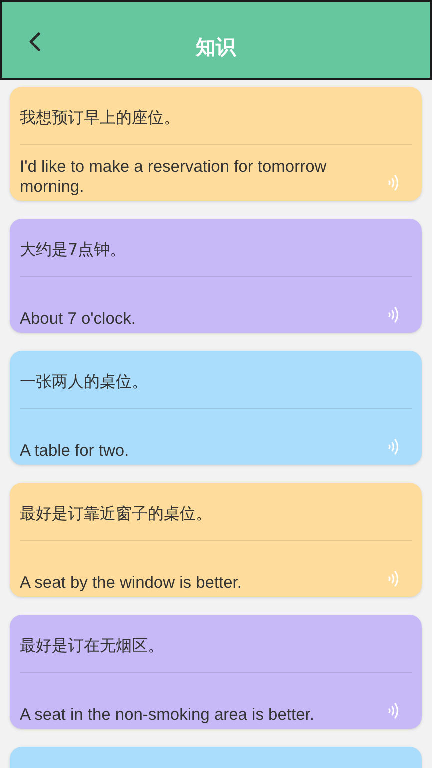 This screenshot has width=432, height=768. Describe the element at coordinates (92, 645) in the screenshot. I see `chinese-sentence: 最好是订在无烟区。` at that location.